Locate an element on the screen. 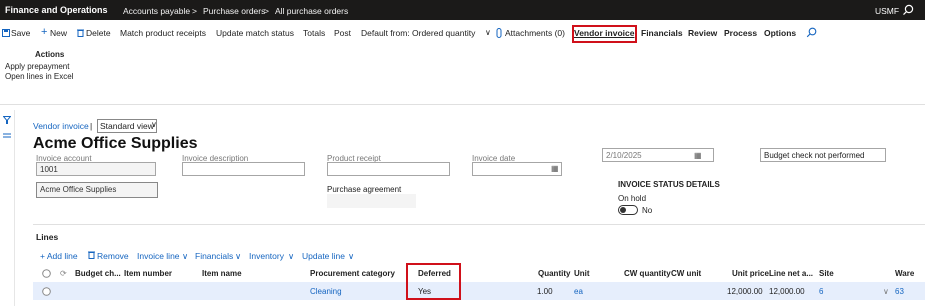  inventory-menu: Inventory is located at coordinates (266, 256).